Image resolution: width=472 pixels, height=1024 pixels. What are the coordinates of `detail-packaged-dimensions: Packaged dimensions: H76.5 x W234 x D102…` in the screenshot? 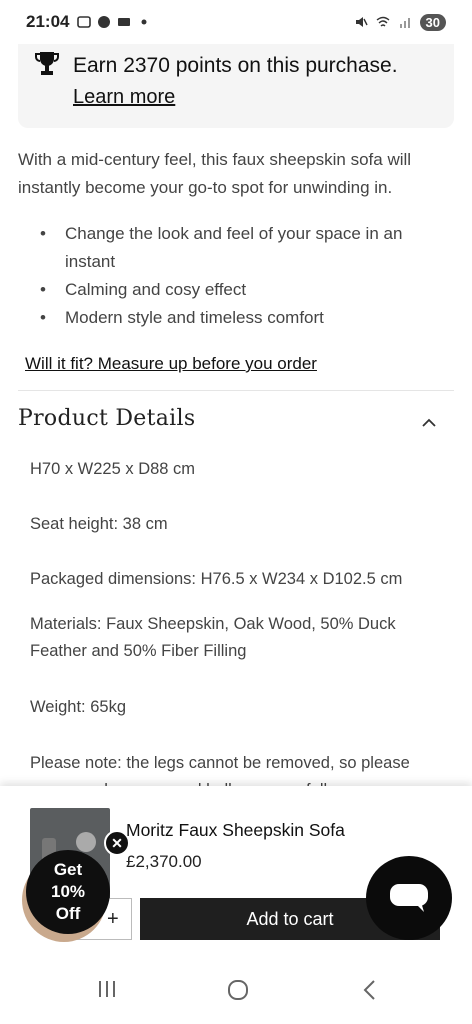 It's located at (216, 579).